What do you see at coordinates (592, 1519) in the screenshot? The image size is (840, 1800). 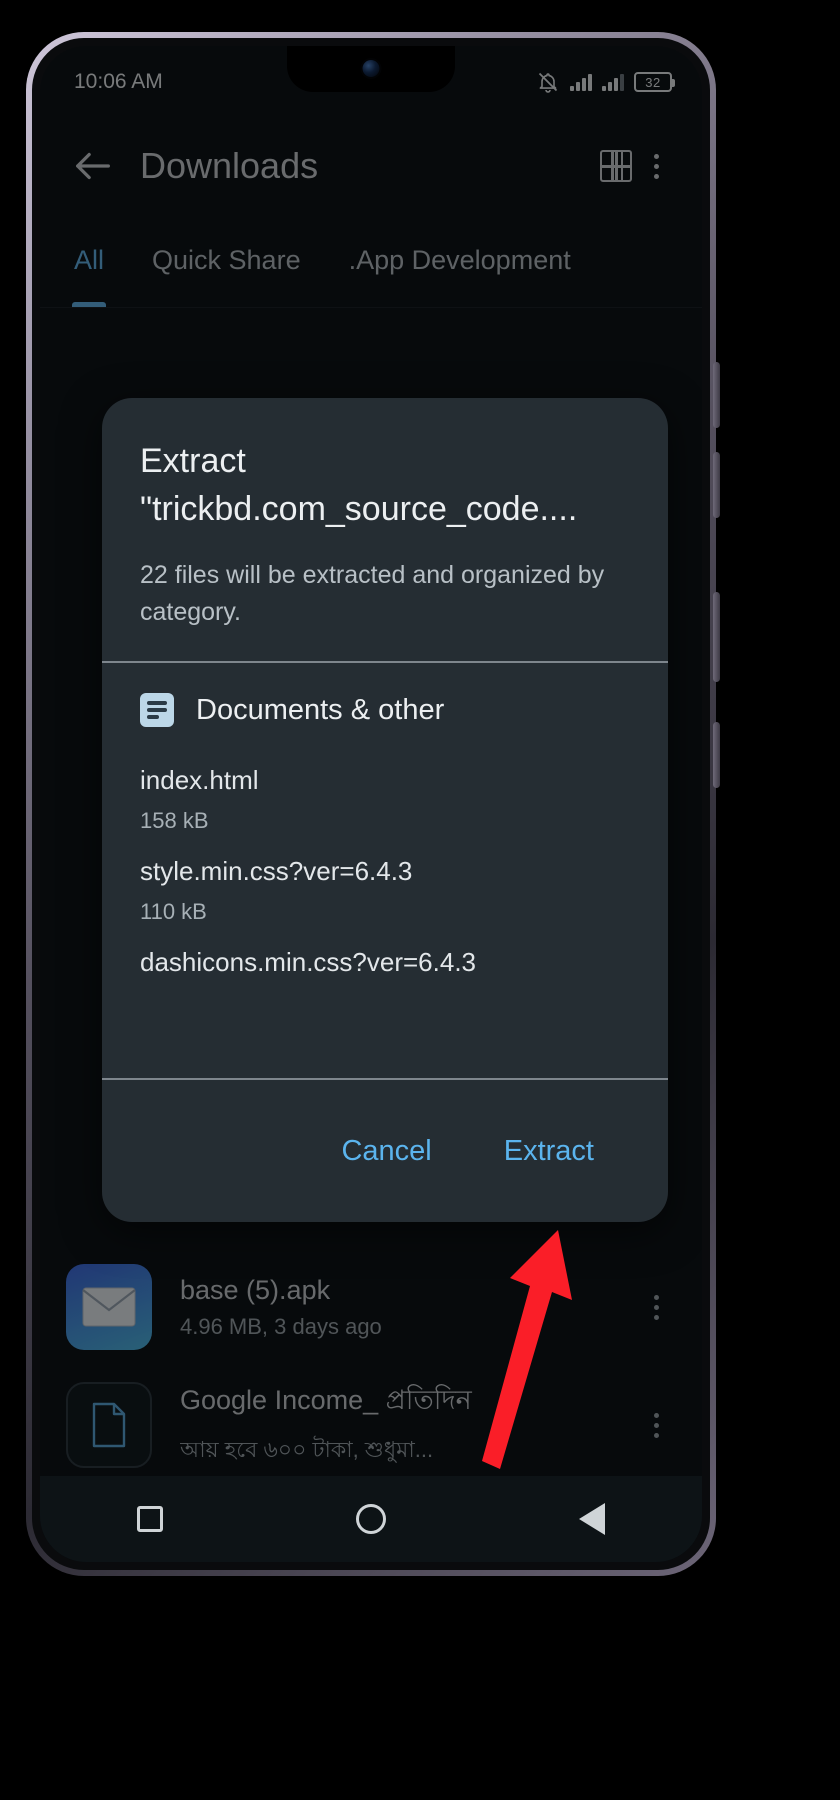 I see `triangle-back-icon` at bounding box center [592, 1519].